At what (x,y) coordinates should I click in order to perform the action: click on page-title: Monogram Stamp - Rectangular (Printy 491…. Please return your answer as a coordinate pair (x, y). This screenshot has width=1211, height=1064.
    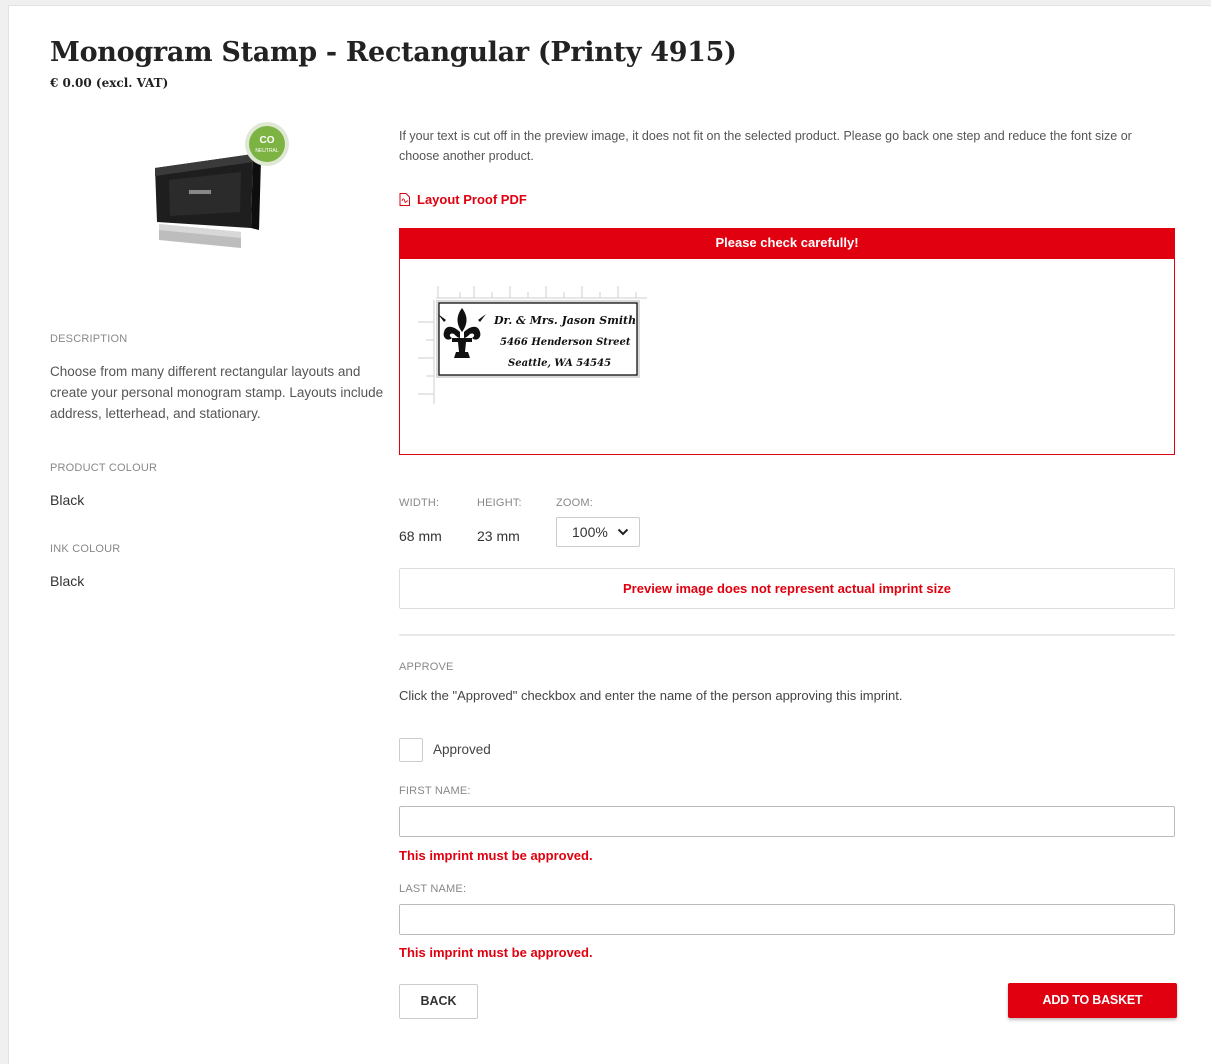
    Looking at the image, I should click on (393, 52).